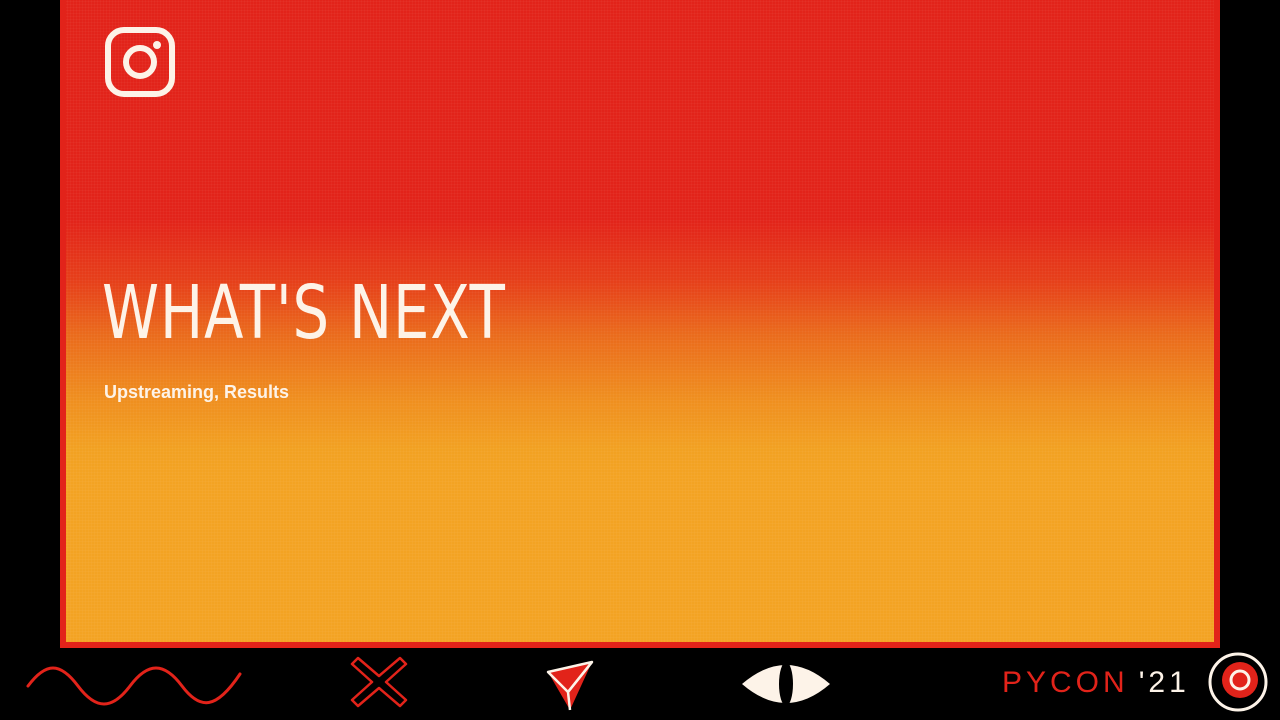 This screenshot has height=720, width=1280. I want to click on wave-icon, so click(134, 686).